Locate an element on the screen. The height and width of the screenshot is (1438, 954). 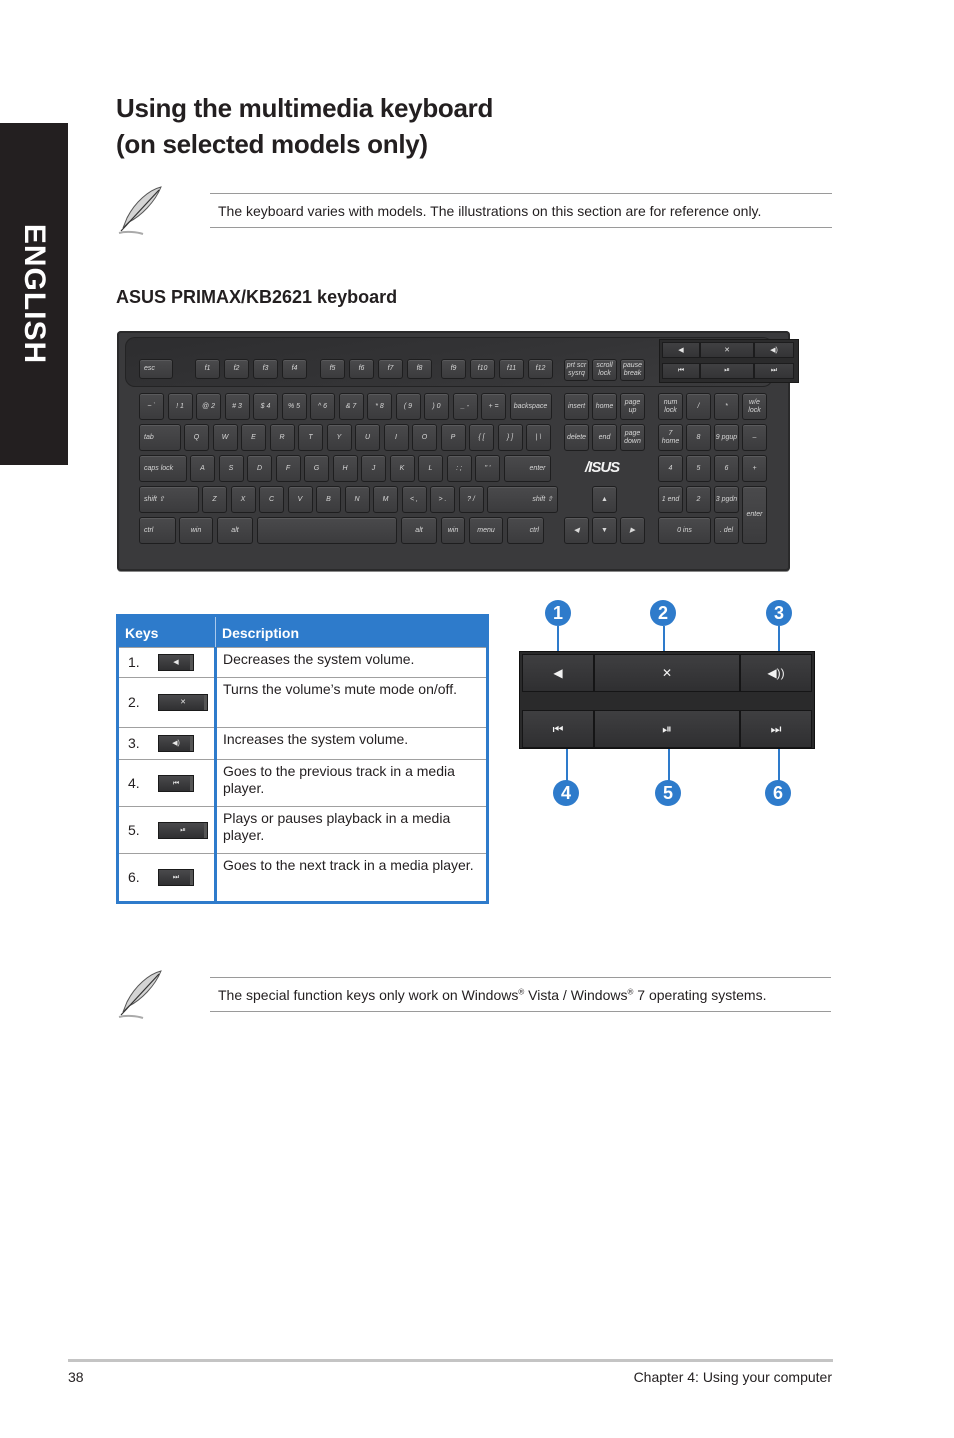
row-number: 1. is located at coordinates (134, 662).